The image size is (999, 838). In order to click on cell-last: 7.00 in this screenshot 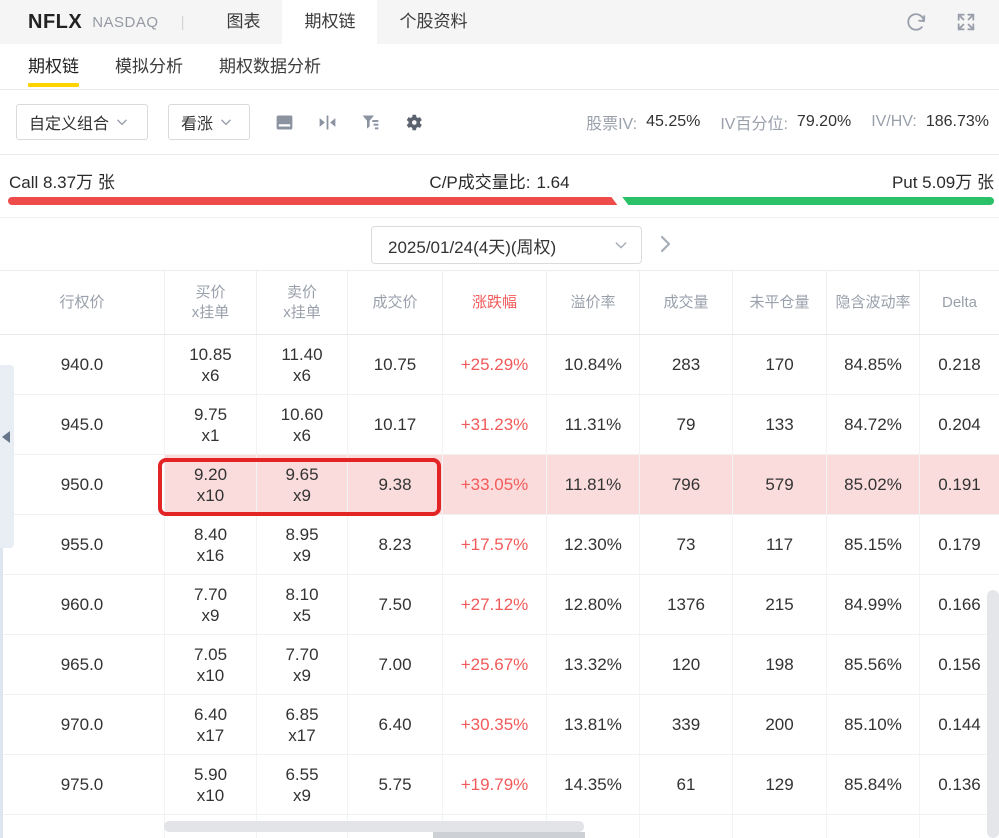, I will do `click(395, 664)`.